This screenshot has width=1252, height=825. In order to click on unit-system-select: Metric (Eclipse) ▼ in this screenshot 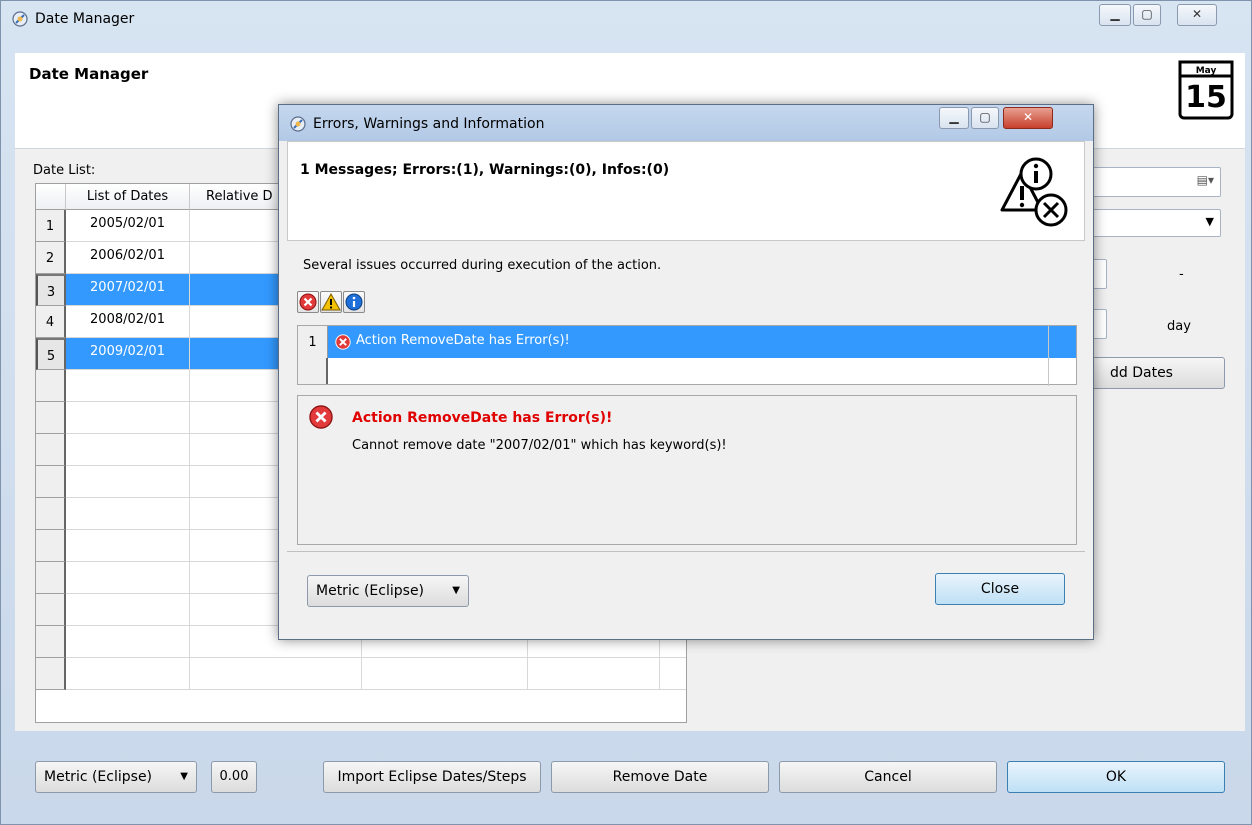, I will do `click(116, 777)`.